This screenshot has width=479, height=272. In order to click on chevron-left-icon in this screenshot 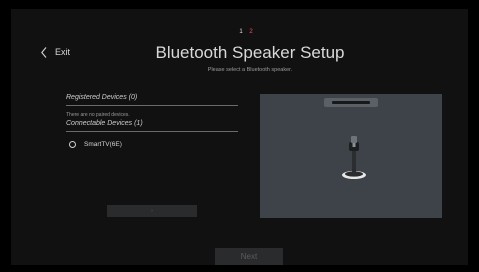, I will do `click(44, 52)`.